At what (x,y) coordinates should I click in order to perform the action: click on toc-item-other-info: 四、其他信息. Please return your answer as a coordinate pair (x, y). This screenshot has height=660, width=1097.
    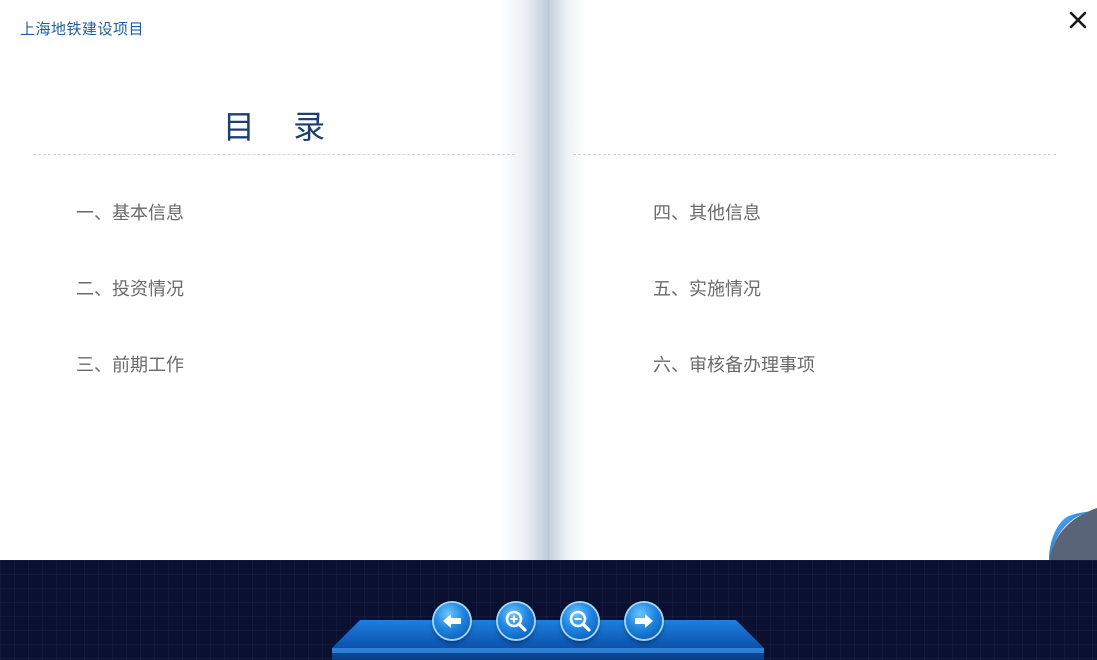
    Looking at the image, I should click on (707, 212).